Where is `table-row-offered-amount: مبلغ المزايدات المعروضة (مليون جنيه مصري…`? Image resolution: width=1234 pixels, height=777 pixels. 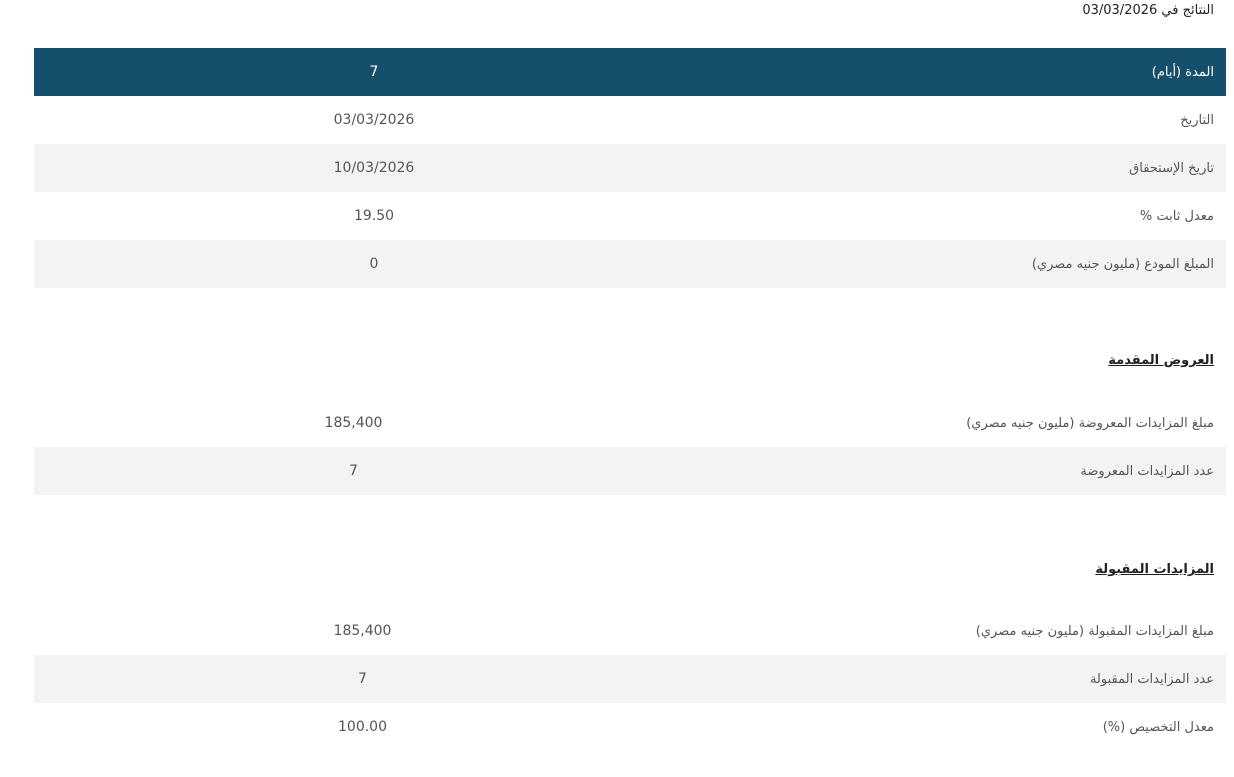 table-row-offered-amount: مبلغ المزايدات المعروضة (مليون جنيه مصري… is located at coordinates (630, 423).